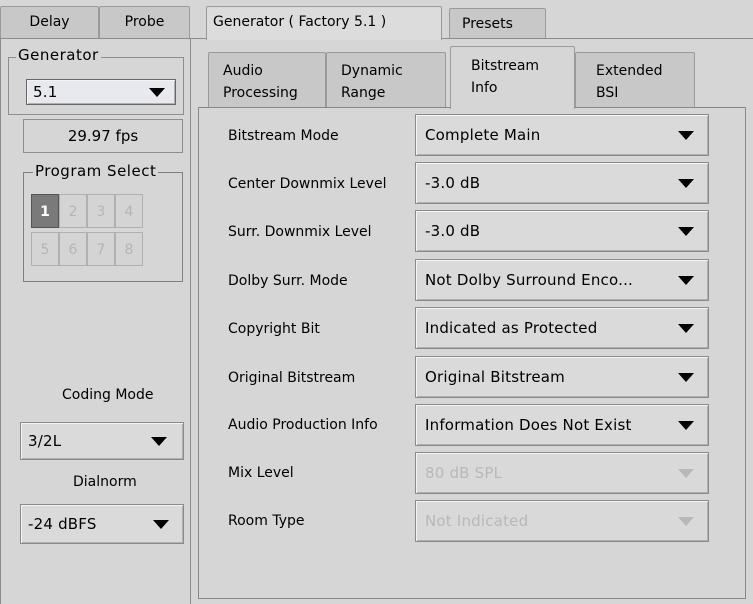 This screenshot has width=753, height=604. What do you see at coordinates (0, 321) in the screenshot?
I see `left-column-border` at bounding box center [0, 321].